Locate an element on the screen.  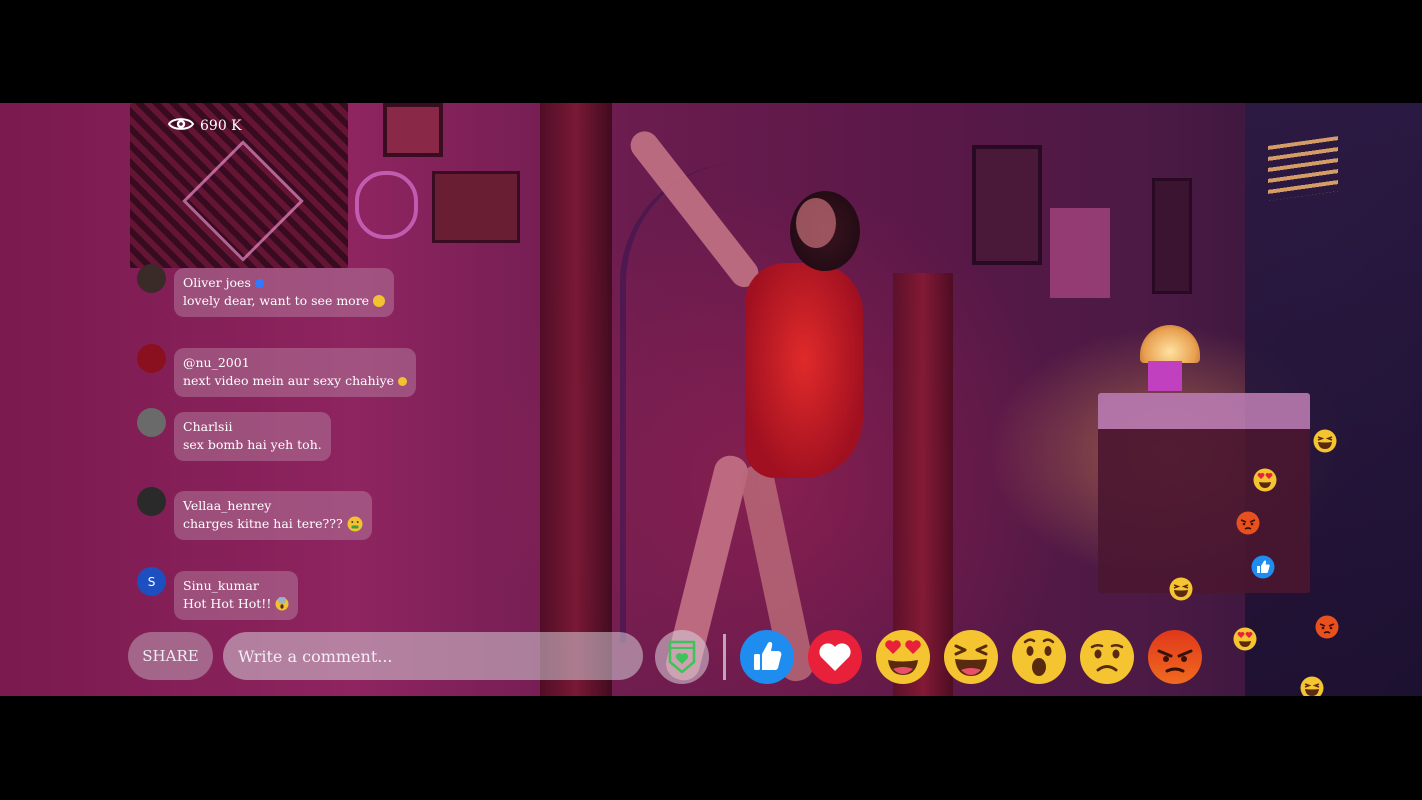
comment-item: Vellaa_henrey charges kitne hai tere??? is located at coordinates (254, 513).